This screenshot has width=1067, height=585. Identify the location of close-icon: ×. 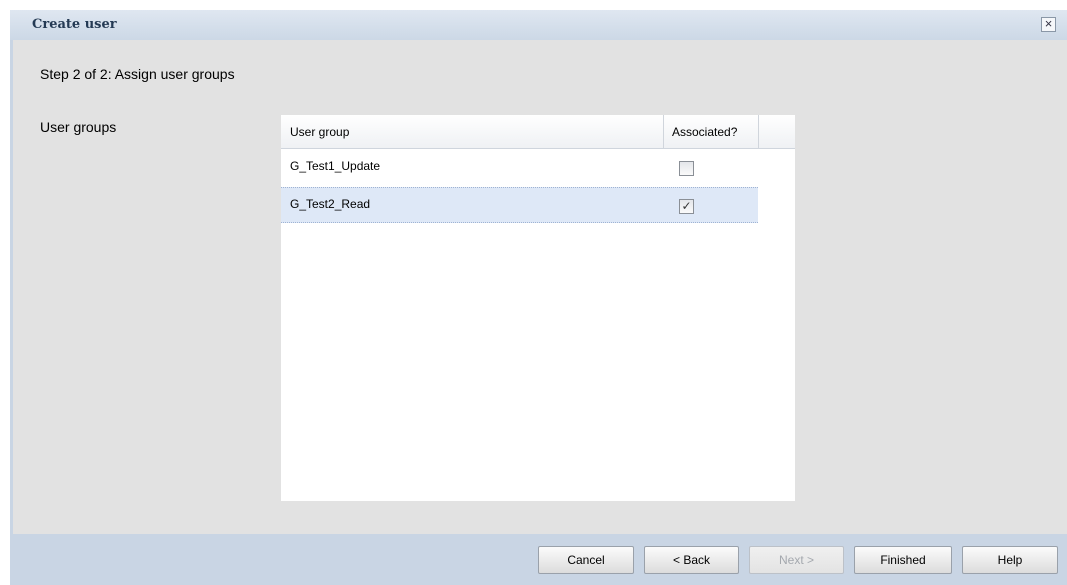
(1048, 24).